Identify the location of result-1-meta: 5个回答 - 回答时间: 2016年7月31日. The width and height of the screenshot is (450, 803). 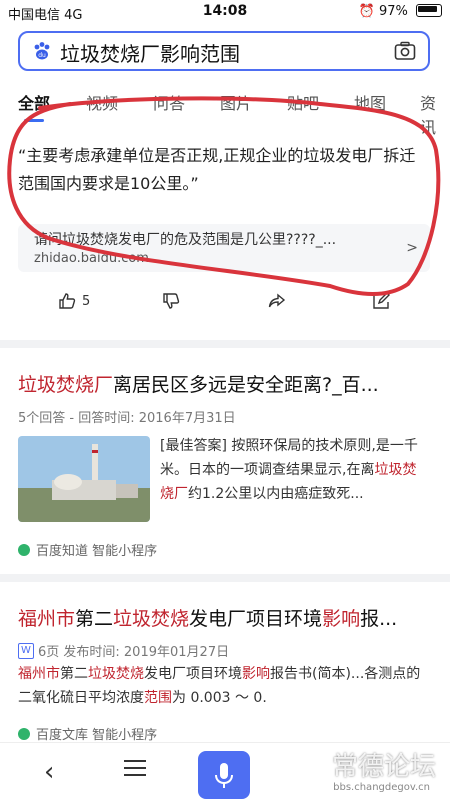
(127, 418).